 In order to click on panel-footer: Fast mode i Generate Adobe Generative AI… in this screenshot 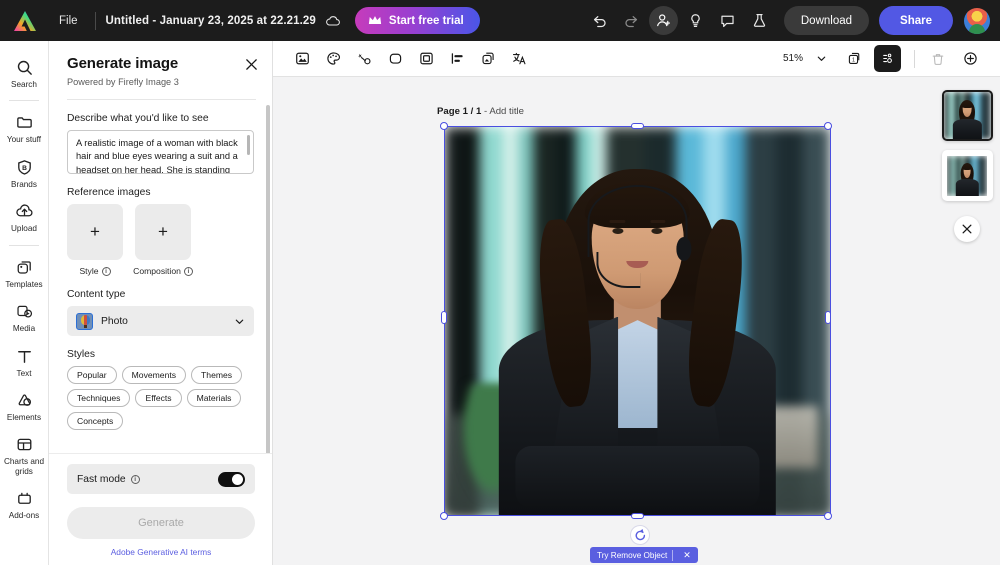, I will do `click(160, 509)`.